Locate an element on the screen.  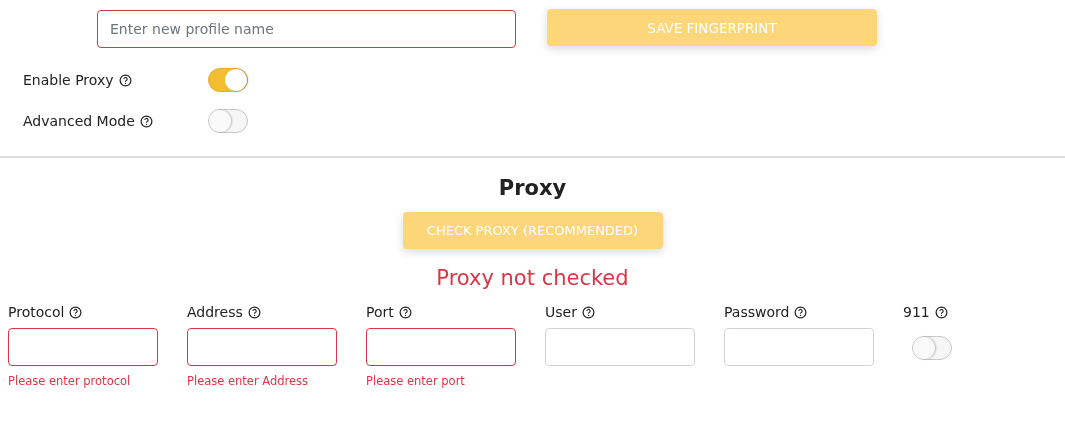
error-message: Please enter Address is located at coordinates (248, 381).